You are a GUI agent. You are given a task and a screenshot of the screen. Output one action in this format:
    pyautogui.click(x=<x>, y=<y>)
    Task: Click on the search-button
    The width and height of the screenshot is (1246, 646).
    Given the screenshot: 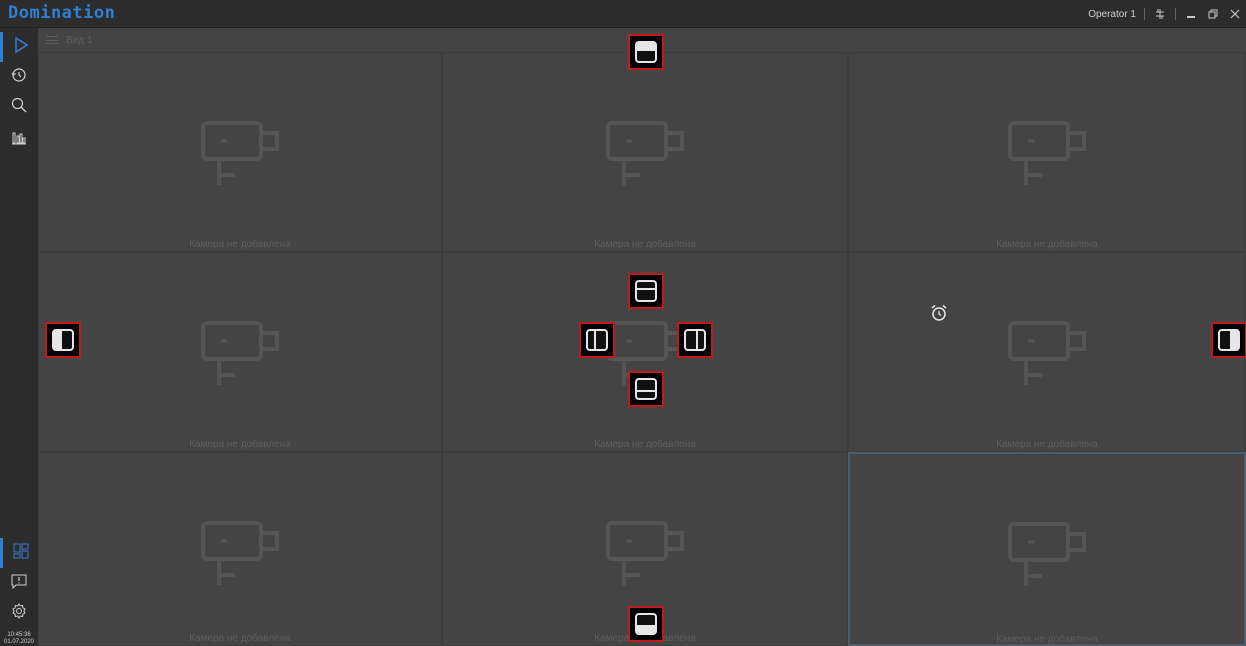 What is the action you would take?
    pyautogui.click(x=19, y=107)
    